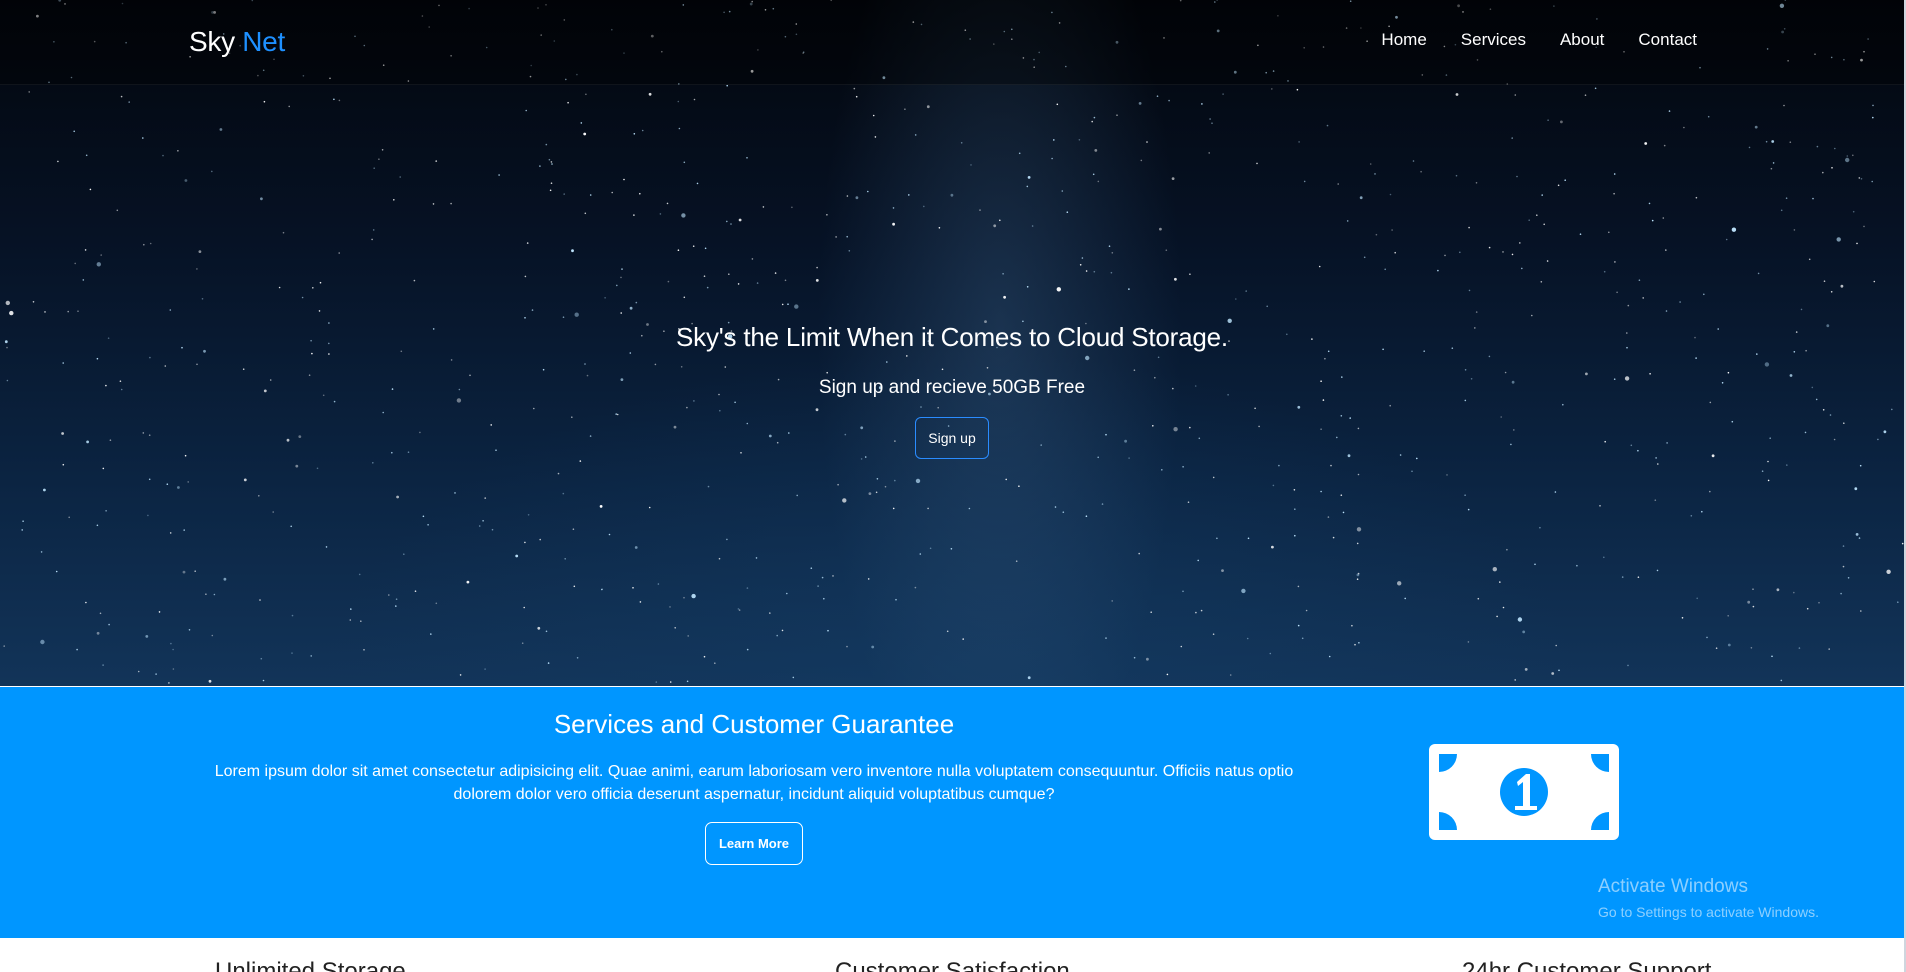  What do you see at coordinates (1708, 912) in the screenshot?
I see `activate-windows-subtitle: Go to Settings to activate Windows.` at bounding box center [1708, 912].